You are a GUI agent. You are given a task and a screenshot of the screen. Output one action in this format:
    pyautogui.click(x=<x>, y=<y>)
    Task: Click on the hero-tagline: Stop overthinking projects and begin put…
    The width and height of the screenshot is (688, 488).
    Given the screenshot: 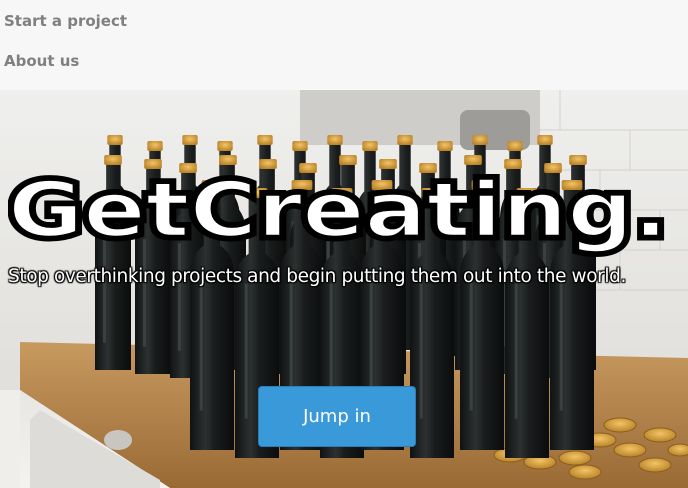 What is the action you would take?
    pyautogui.click(x=317, y=276)
    